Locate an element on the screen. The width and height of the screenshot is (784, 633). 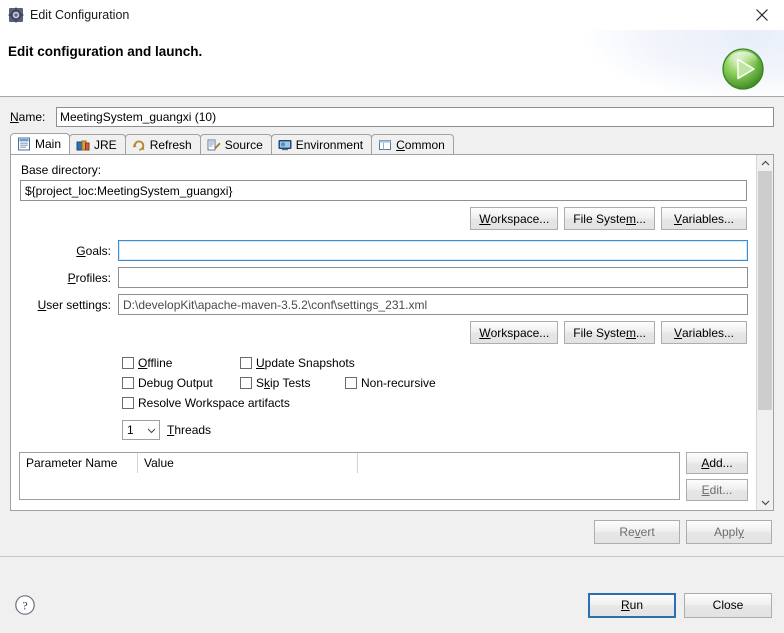
scrollbar-down-button is located at coordinates (765, 502).